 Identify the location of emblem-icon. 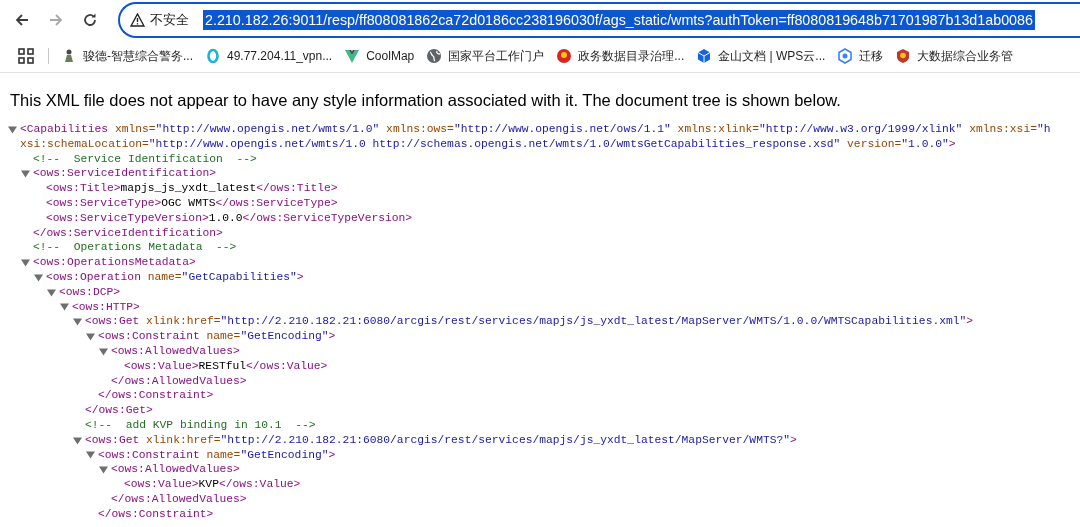
(564, 56).